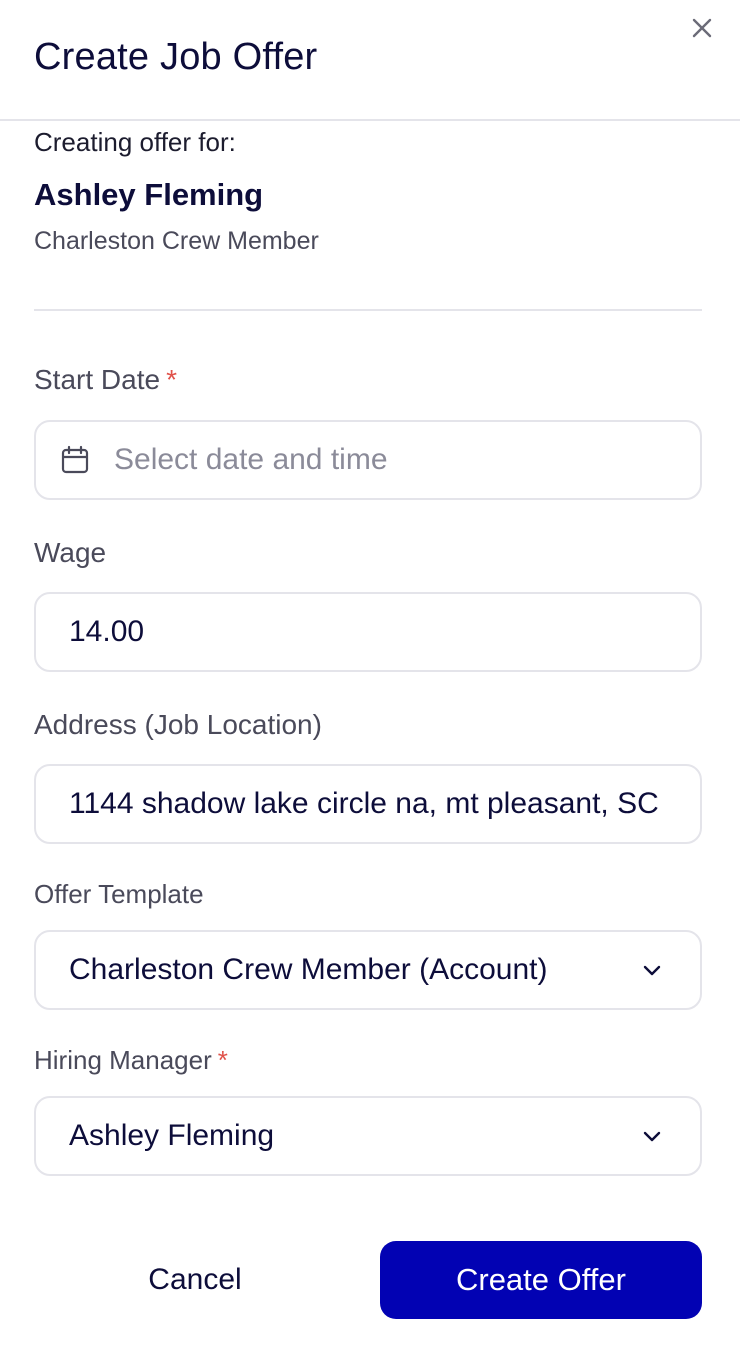 The width and height of the screenshot is (740, 1352). I want to click on modal-title: Create Job Offer, so click(176, 57).